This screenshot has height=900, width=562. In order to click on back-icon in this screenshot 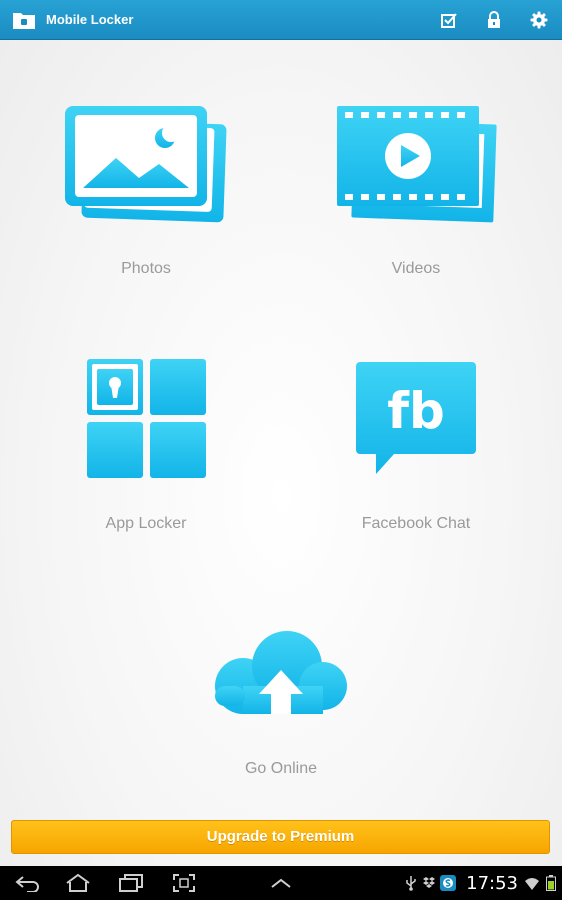, I will do `click(28, 883)`.